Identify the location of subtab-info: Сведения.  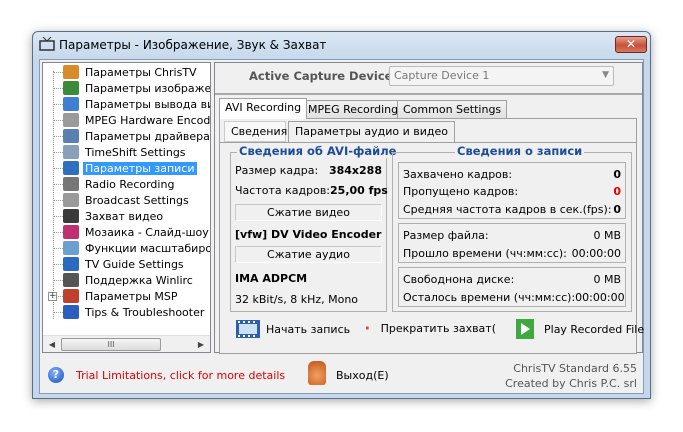
(255, 131).